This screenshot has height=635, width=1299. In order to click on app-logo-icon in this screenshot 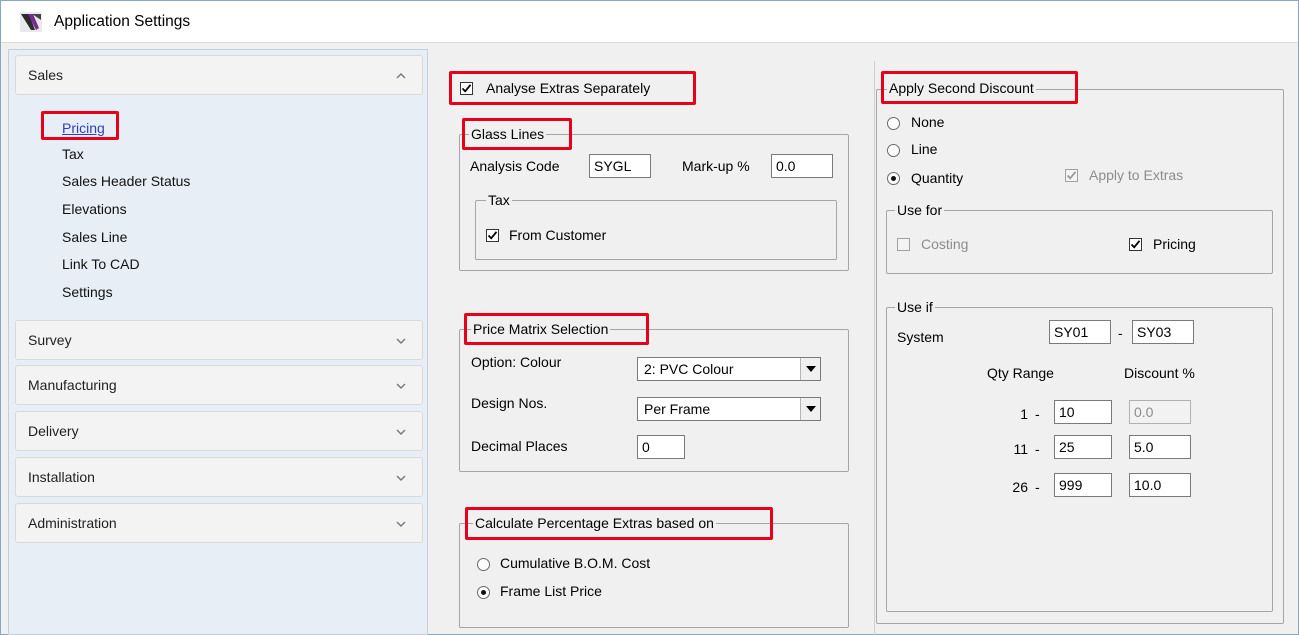, I will do `click(31, 22)`.